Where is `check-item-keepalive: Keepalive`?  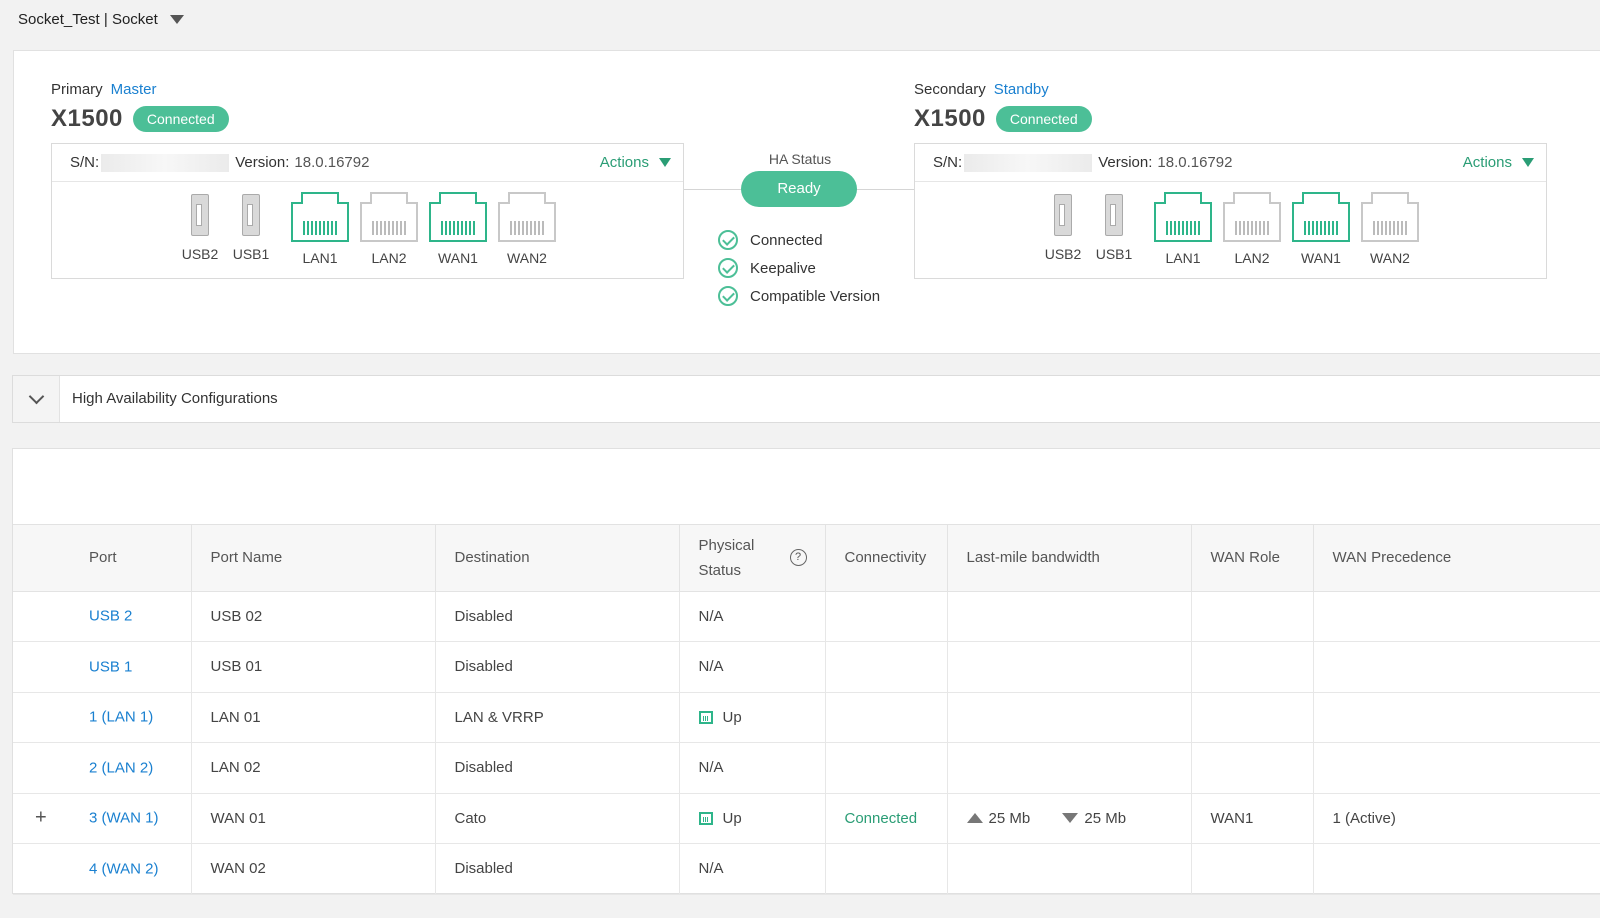 check-item-keepalive: Keepalive is located at coordinates (799, 268).